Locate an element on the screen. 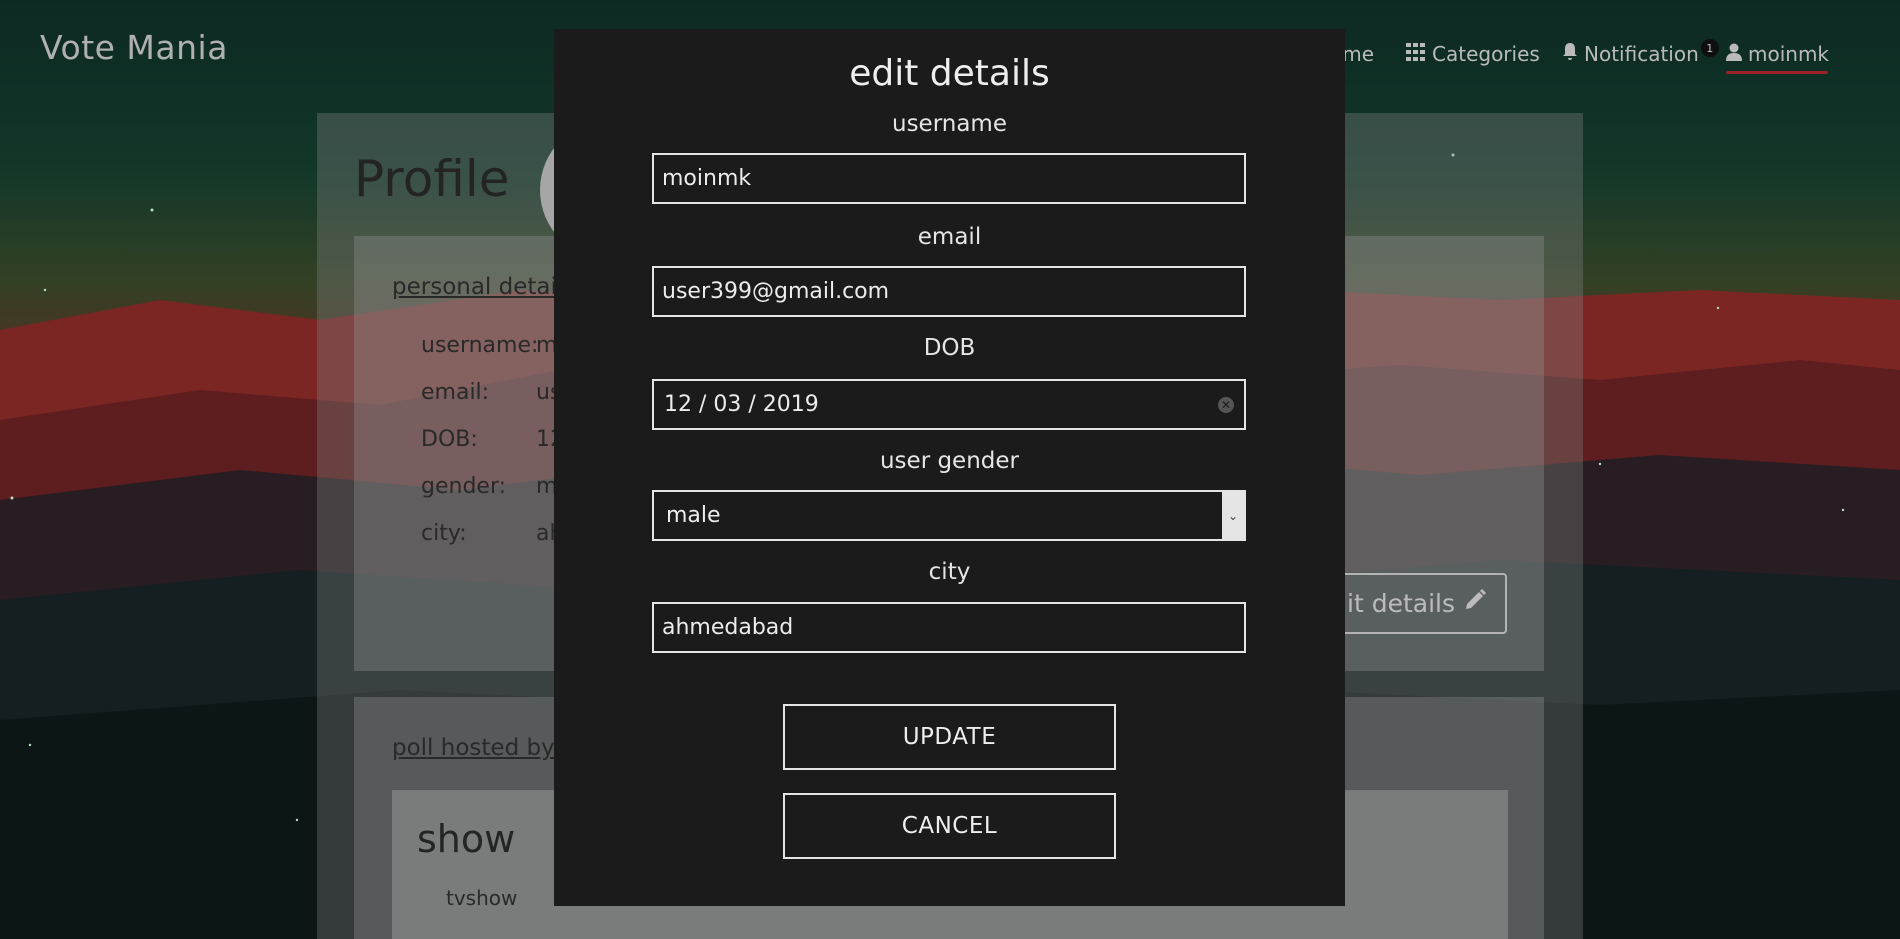  chevron-down-icon: ⌄ is located at coordinates (1233, 515).